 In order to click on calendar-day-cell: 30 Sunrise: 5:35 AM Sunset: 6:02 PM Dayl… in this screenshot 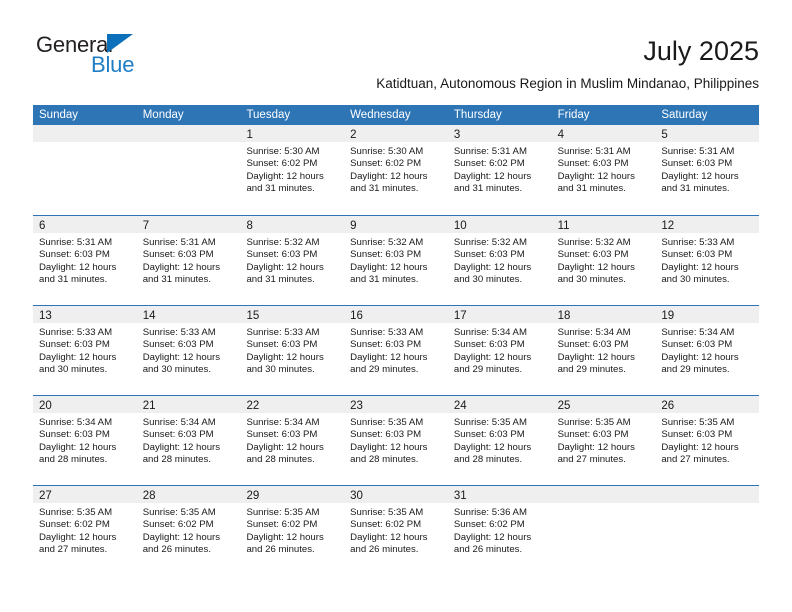, I will do `click(396, 530)`.